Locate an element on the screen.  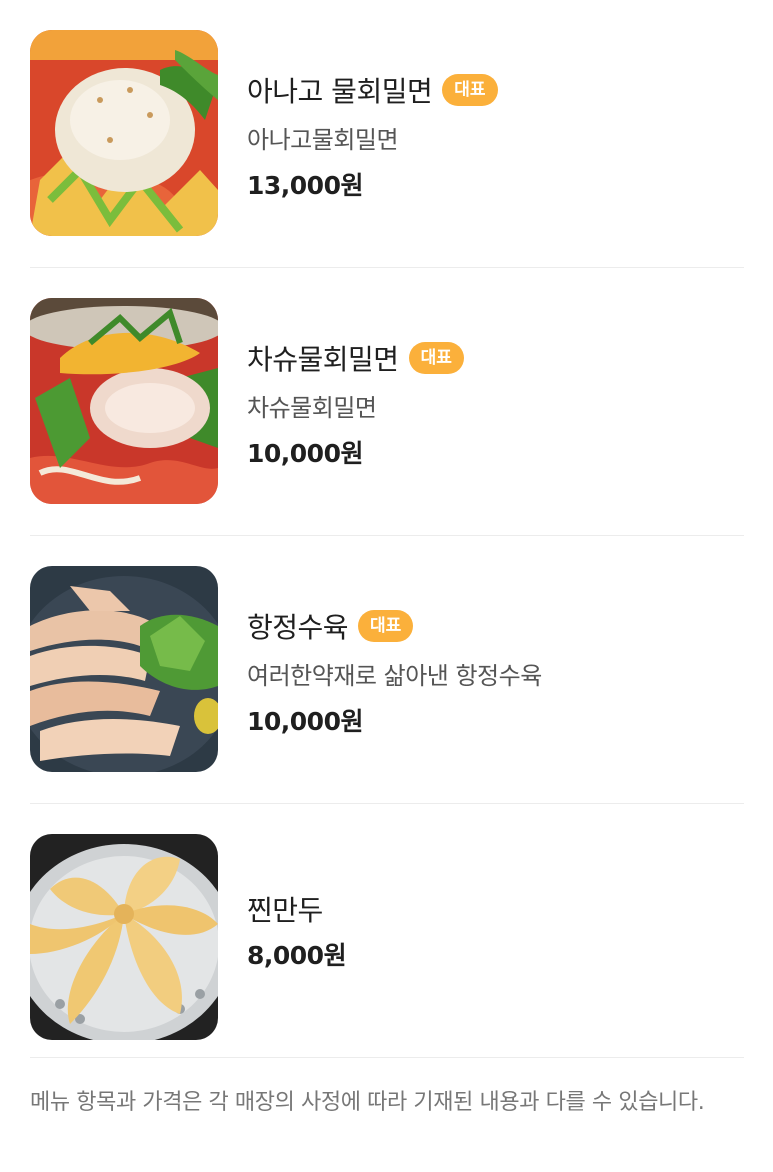
menu-item-name-row: 찐만두 is located at coordinates (285, 909).